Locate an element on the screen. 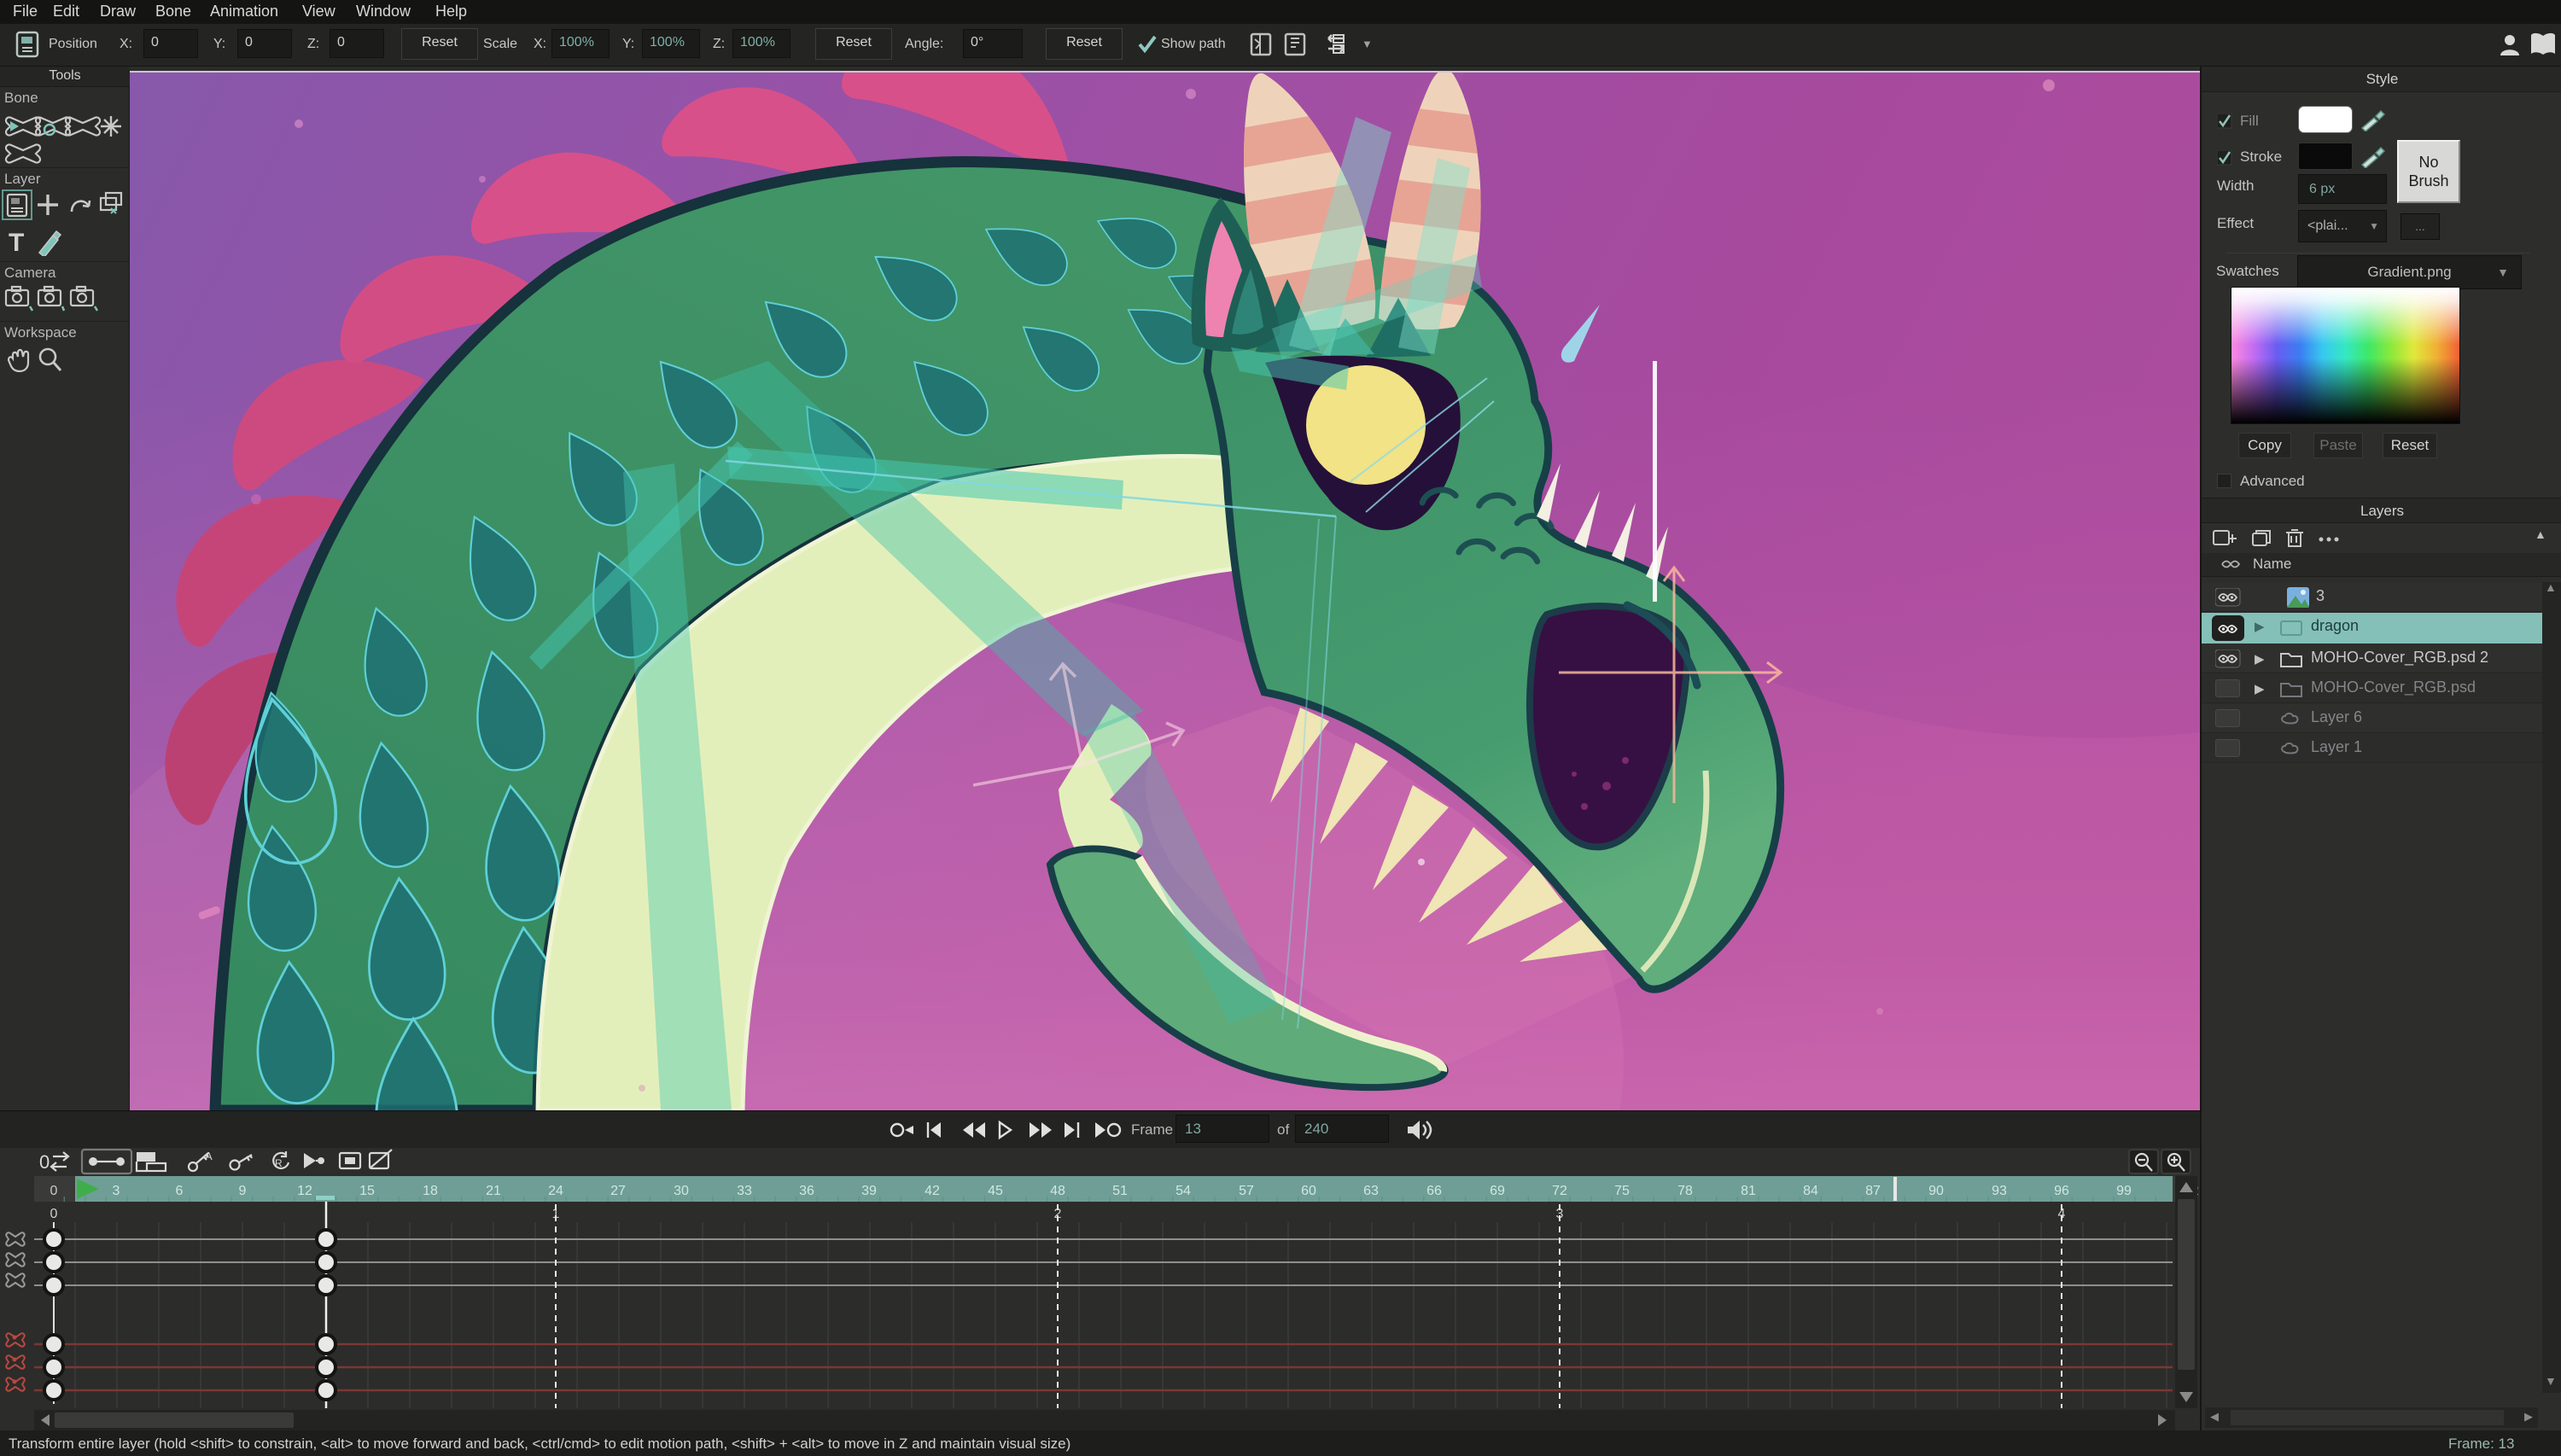 The width and height of the screenshot is (2561, 1456). svg-text: 81 is located at coordinates (1748, 1191).